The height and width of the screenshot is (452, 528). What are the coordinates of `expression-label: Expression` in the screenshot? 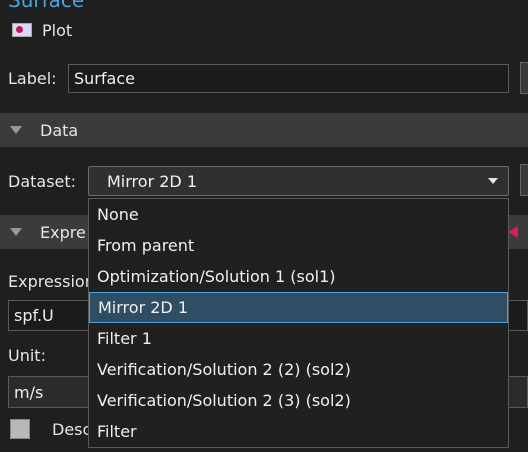 It's located at (51, 281).